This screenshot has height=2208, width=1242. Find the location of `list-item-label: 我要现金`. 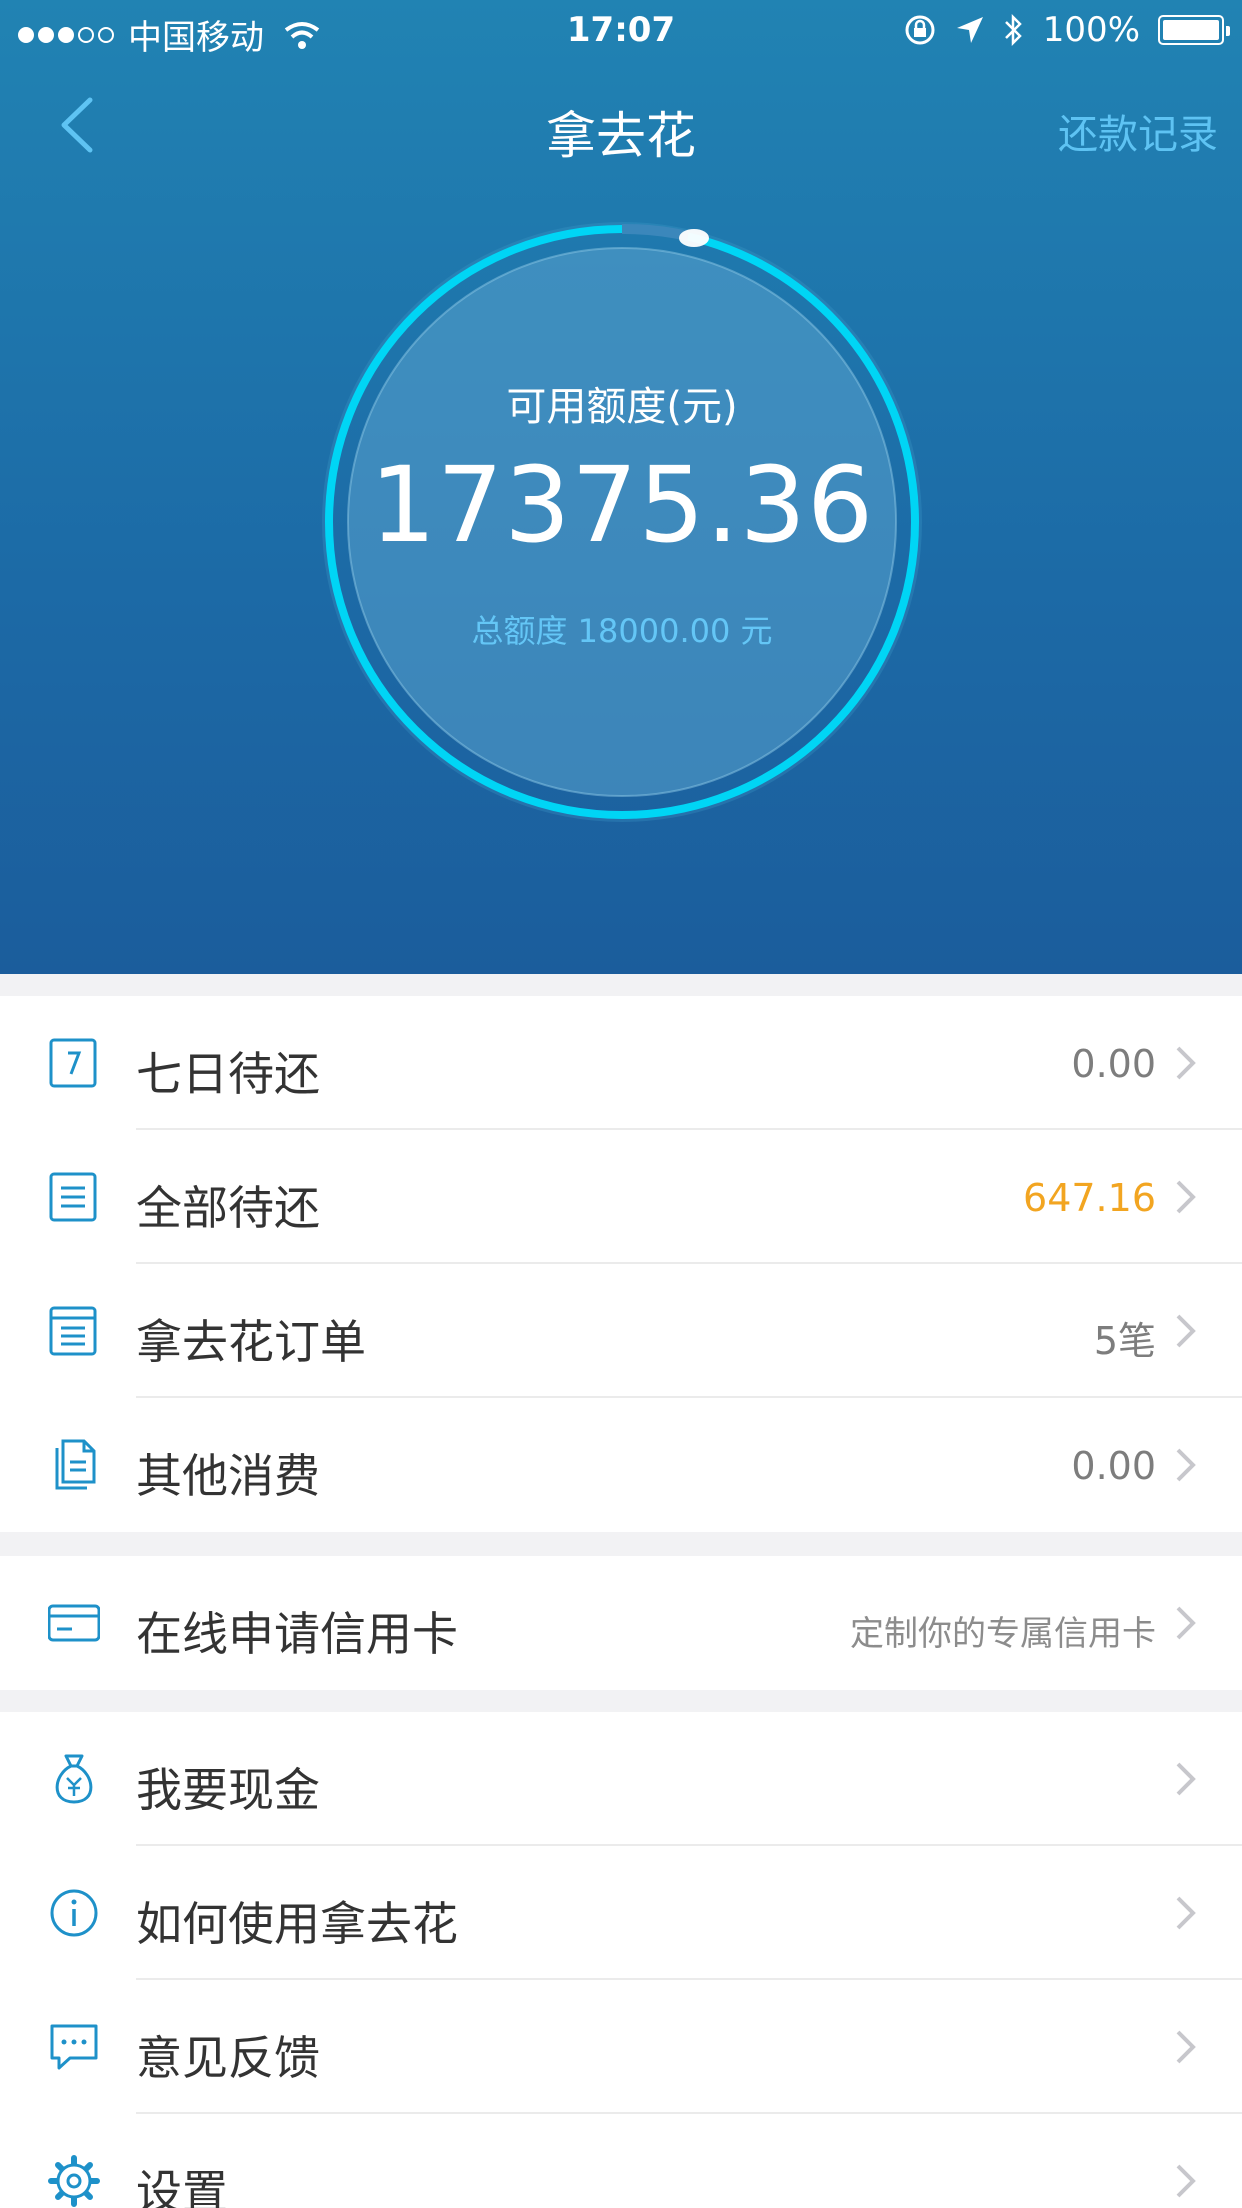

list-item-label: 我要现金 is located at coordinates (228, 1790).